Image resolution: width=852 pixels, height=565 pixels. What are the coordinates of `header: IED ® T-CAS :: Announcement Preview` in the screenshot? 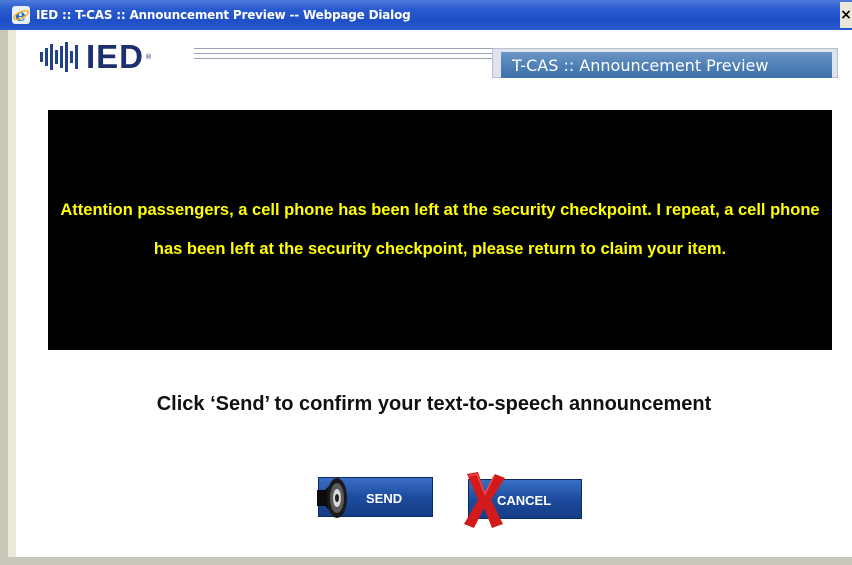 It's located at (434, 61).